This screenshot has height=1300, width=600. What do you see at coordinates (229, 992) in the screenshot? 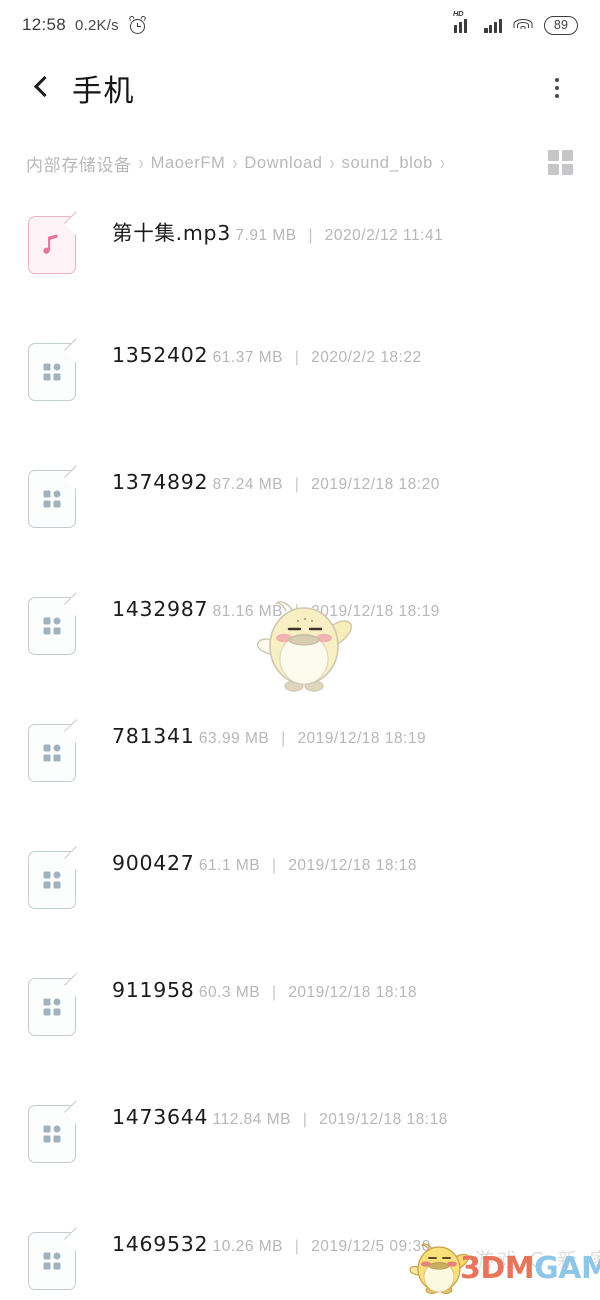
I see `file-size: 60.3 MB` at bounding box center [229, 992].